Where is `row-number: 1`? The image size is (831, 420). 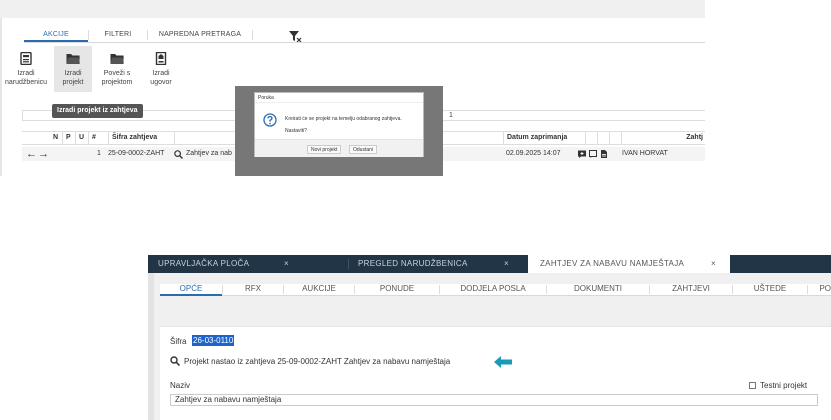
row-number: 1 is located at coordinates (99, 153).